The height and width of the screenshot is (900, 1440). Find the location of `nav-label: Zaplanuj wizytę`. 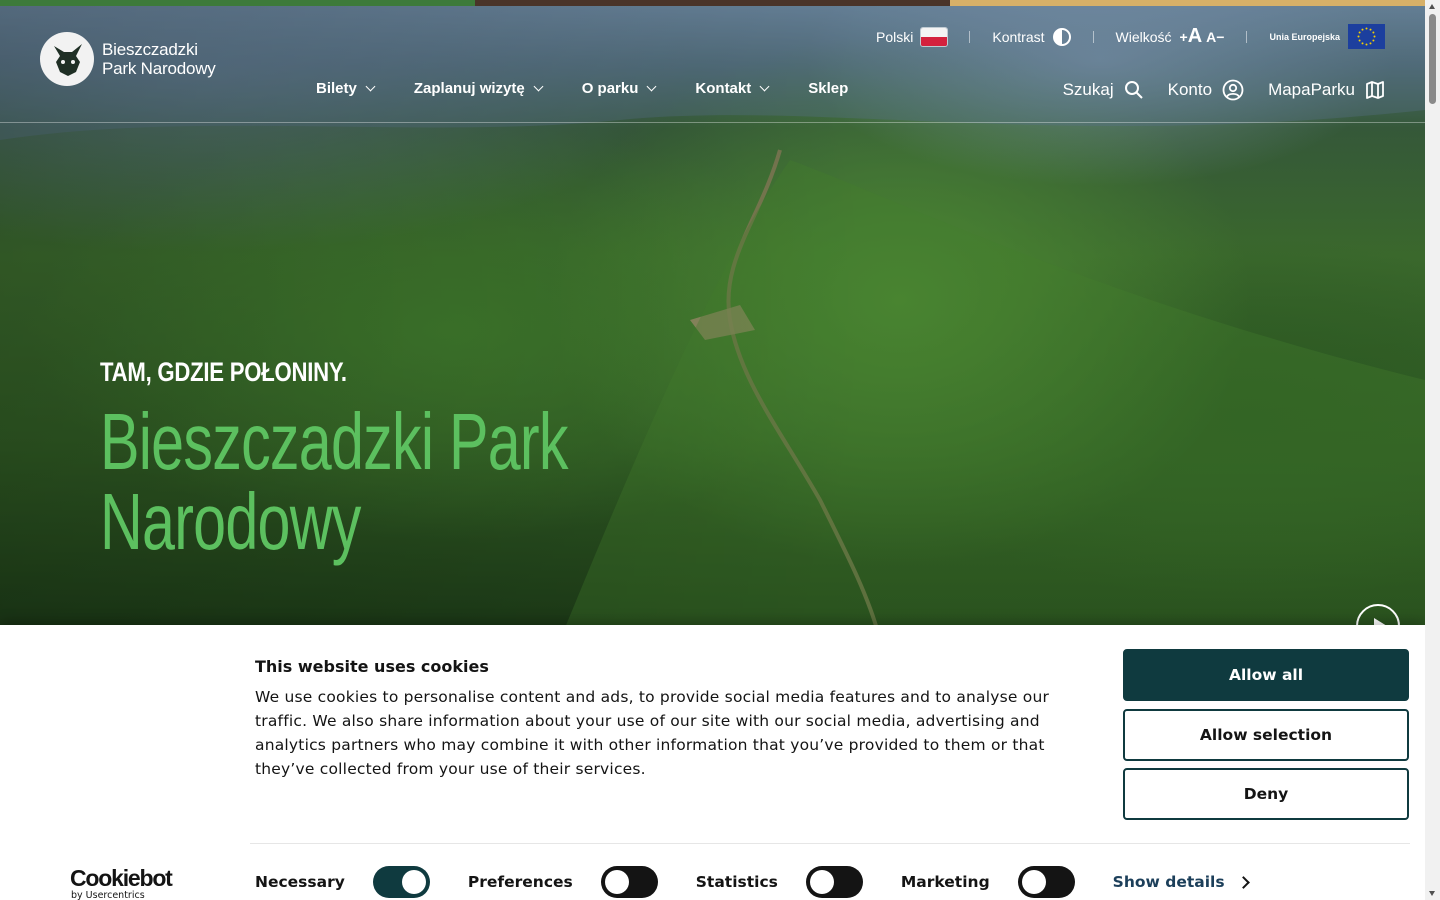

nav-label: Zaplanuj wizytę is located at coordinates (469, 88).